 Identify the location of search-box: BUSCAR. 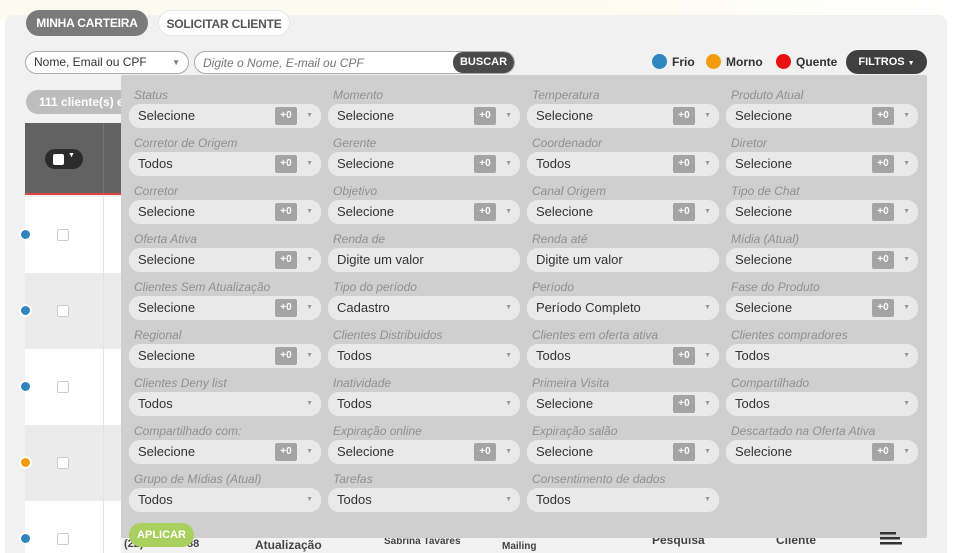
(354, 62).